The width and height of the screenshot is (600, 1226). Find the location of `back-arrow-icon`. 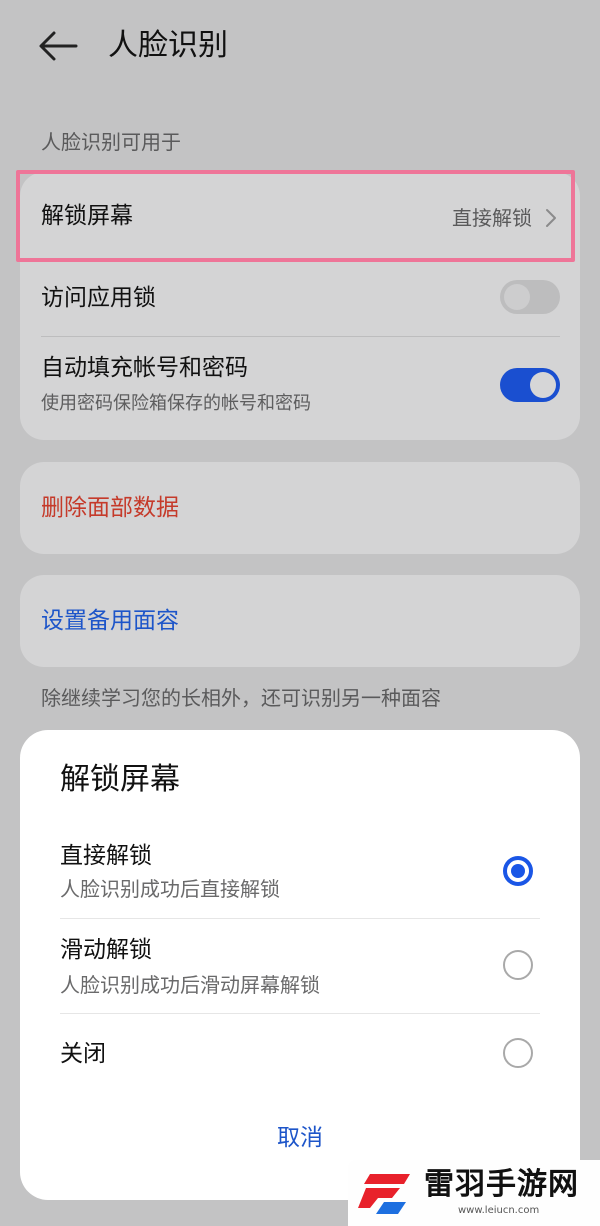

back-arrow-icon is located at coordinates (58, 46).